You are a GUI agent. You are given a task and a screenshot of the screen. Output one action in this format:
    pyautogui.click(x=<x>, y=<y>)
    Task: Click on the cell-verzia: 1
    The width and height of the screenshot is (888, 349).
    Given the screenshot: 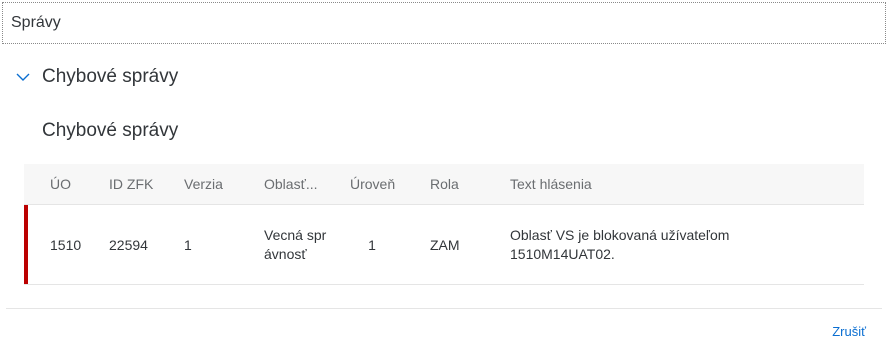 What is the action you would take?
    pyautogui.click(x=188, y=244)
    